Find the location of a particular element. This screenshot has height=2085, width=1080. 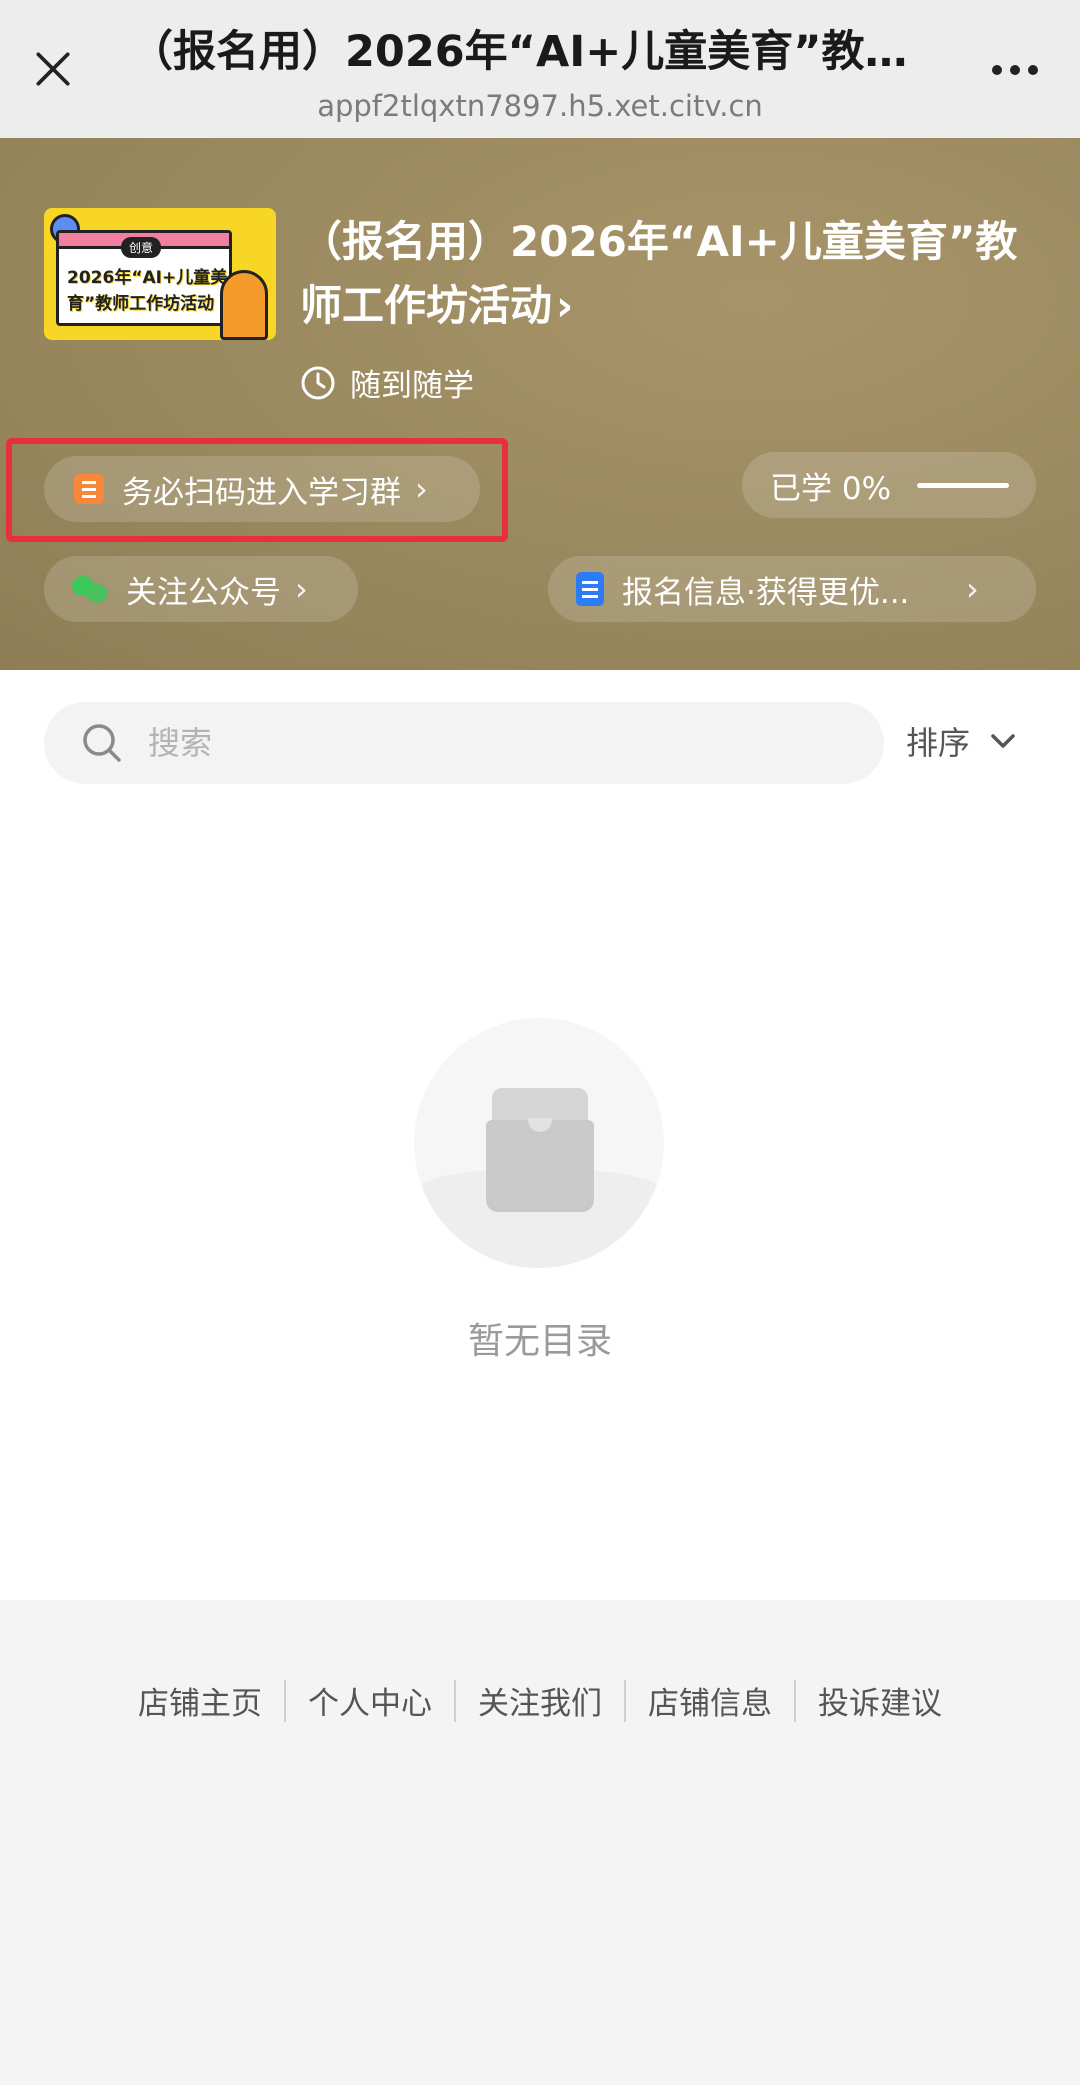

empty-box-illustration is located at coordinates (539, 1143).